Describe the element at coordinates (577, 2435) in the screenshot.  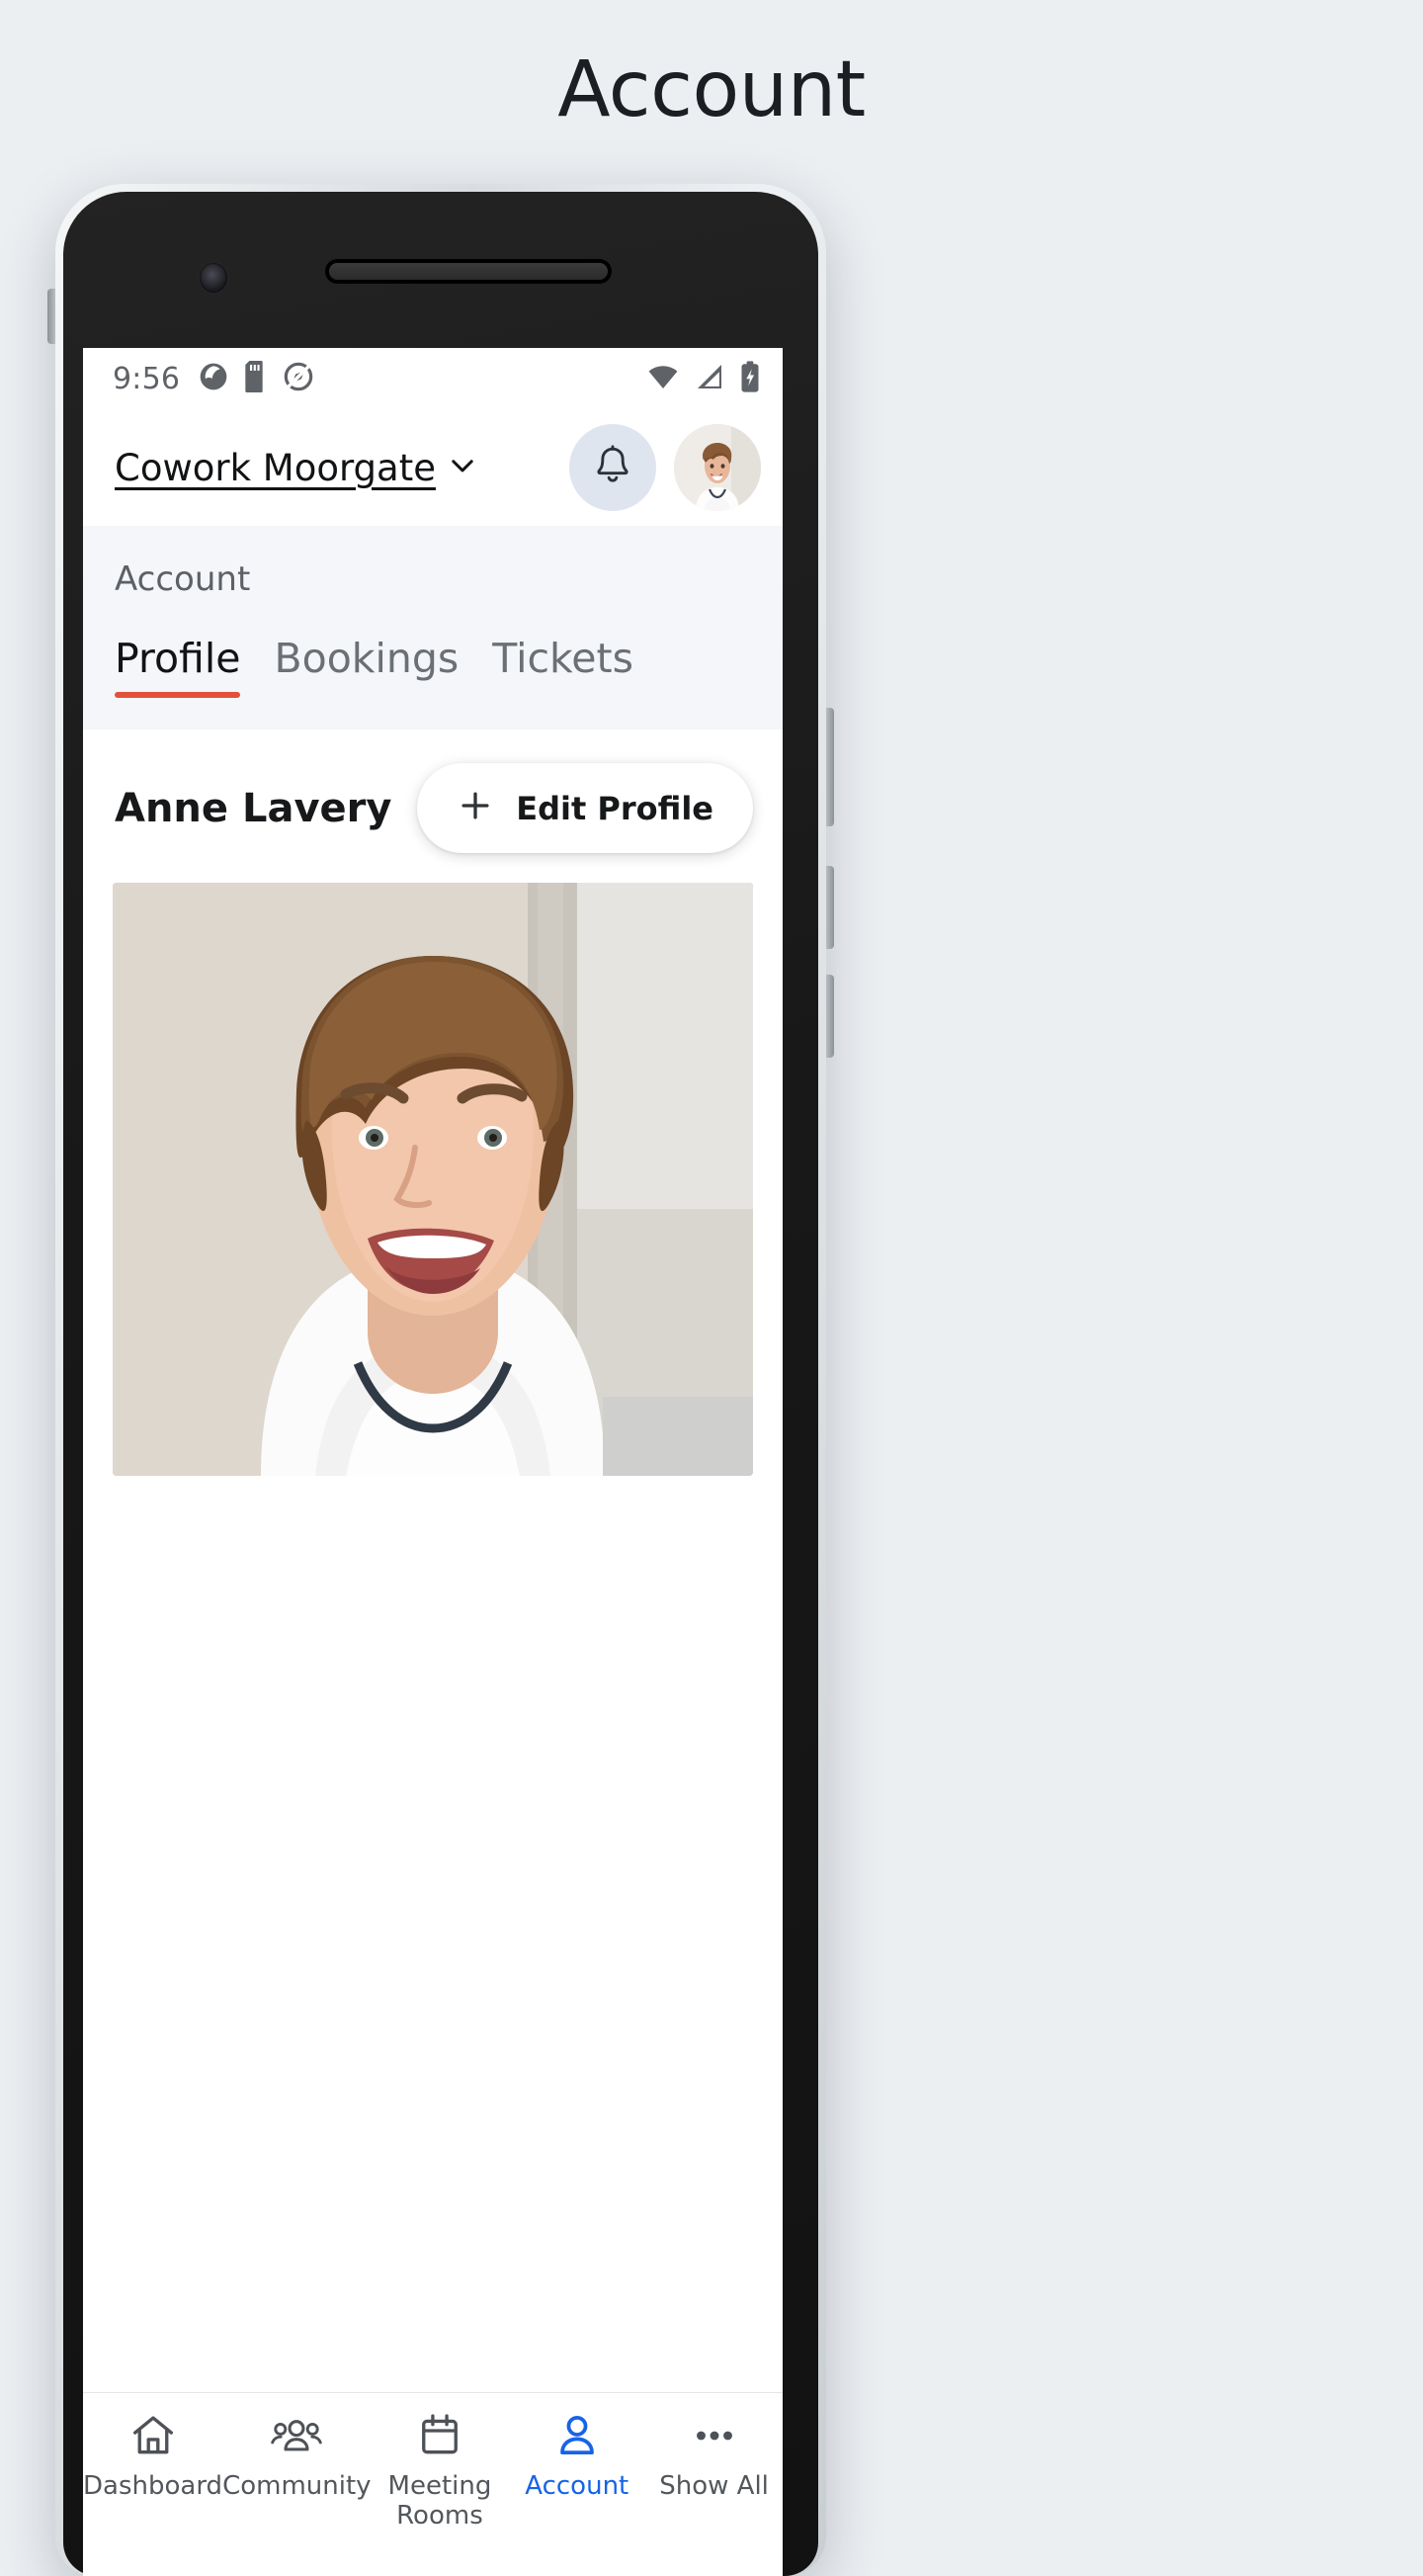
I see `person-icon` at that location.